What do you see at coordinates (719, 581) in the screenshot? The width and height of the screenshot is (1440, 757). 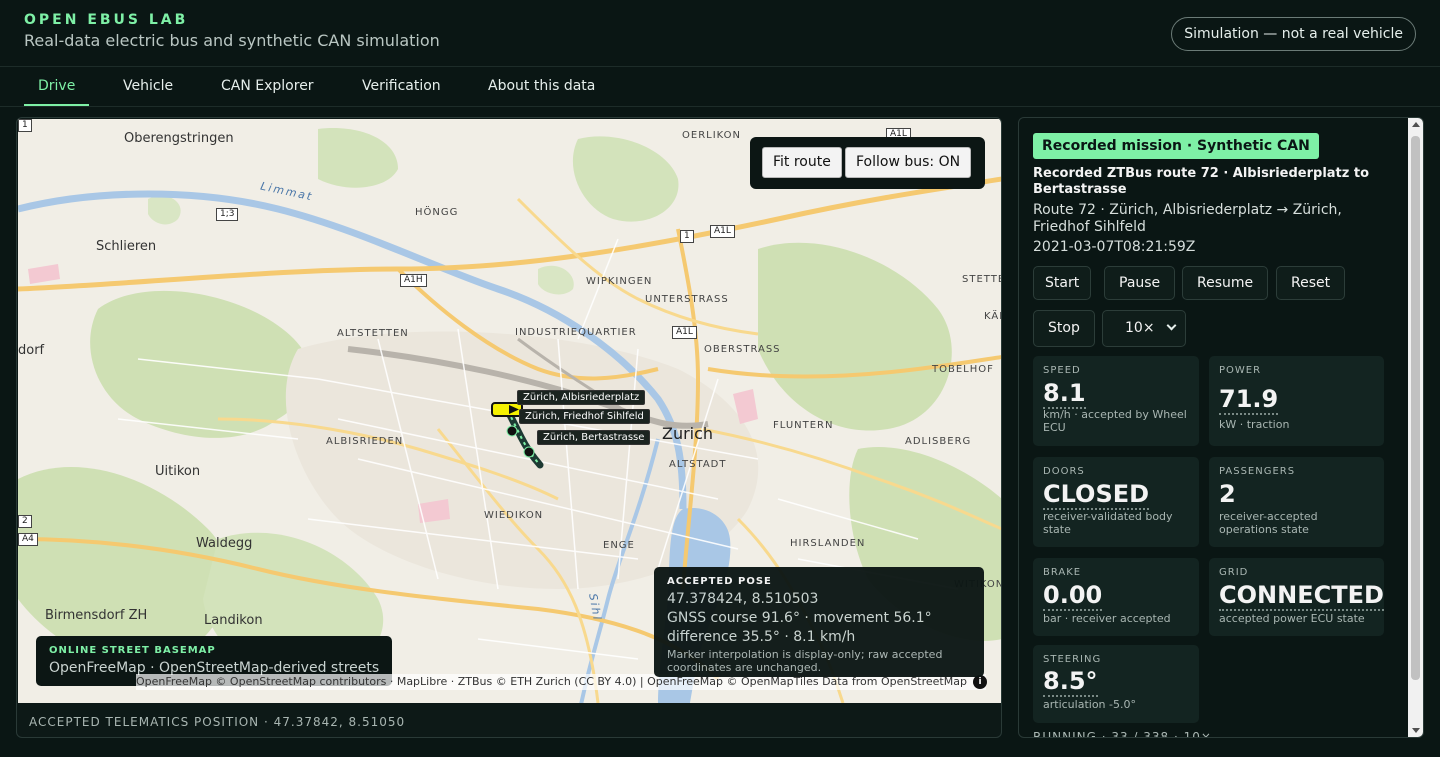 I see `pose-title: ACCEPTED POSE` at bounding box center [719, 581].